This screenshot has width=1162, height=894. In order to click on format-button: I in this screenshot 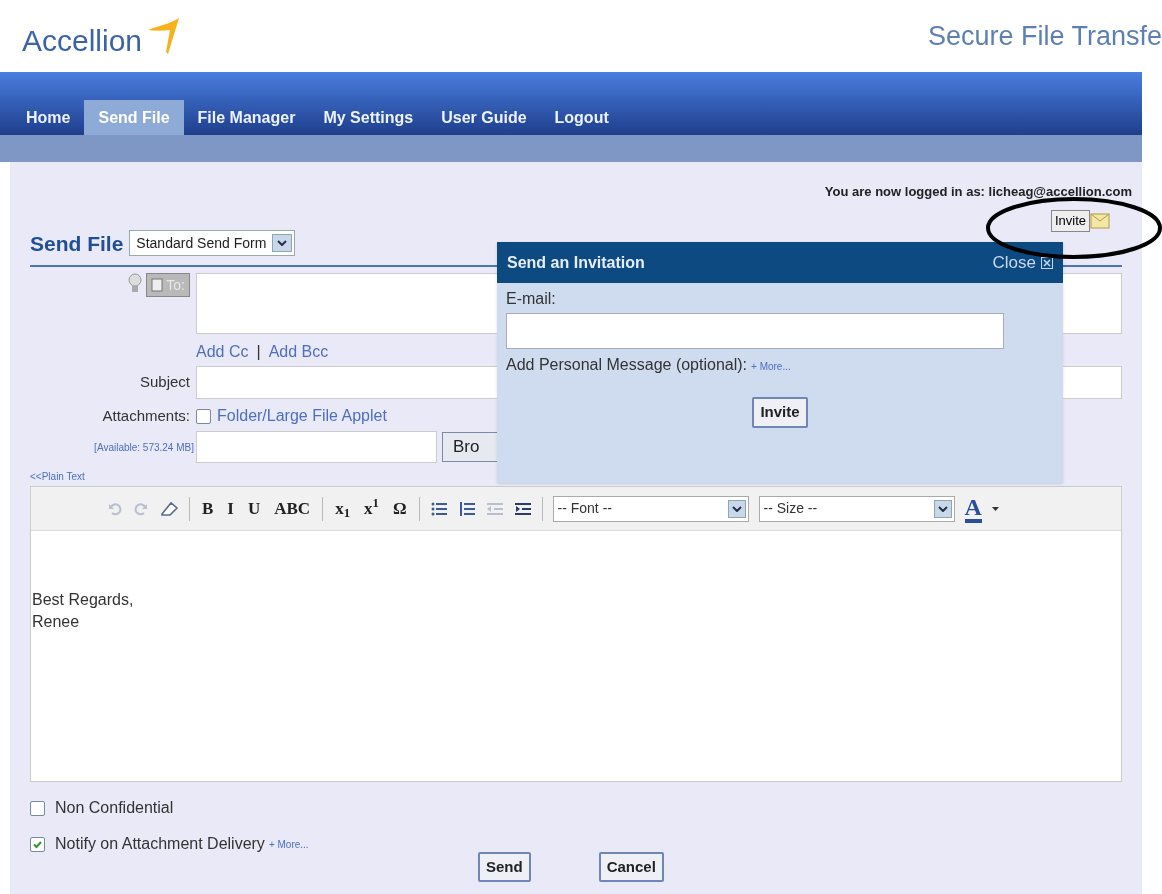, I will do `click(230, 508)`.